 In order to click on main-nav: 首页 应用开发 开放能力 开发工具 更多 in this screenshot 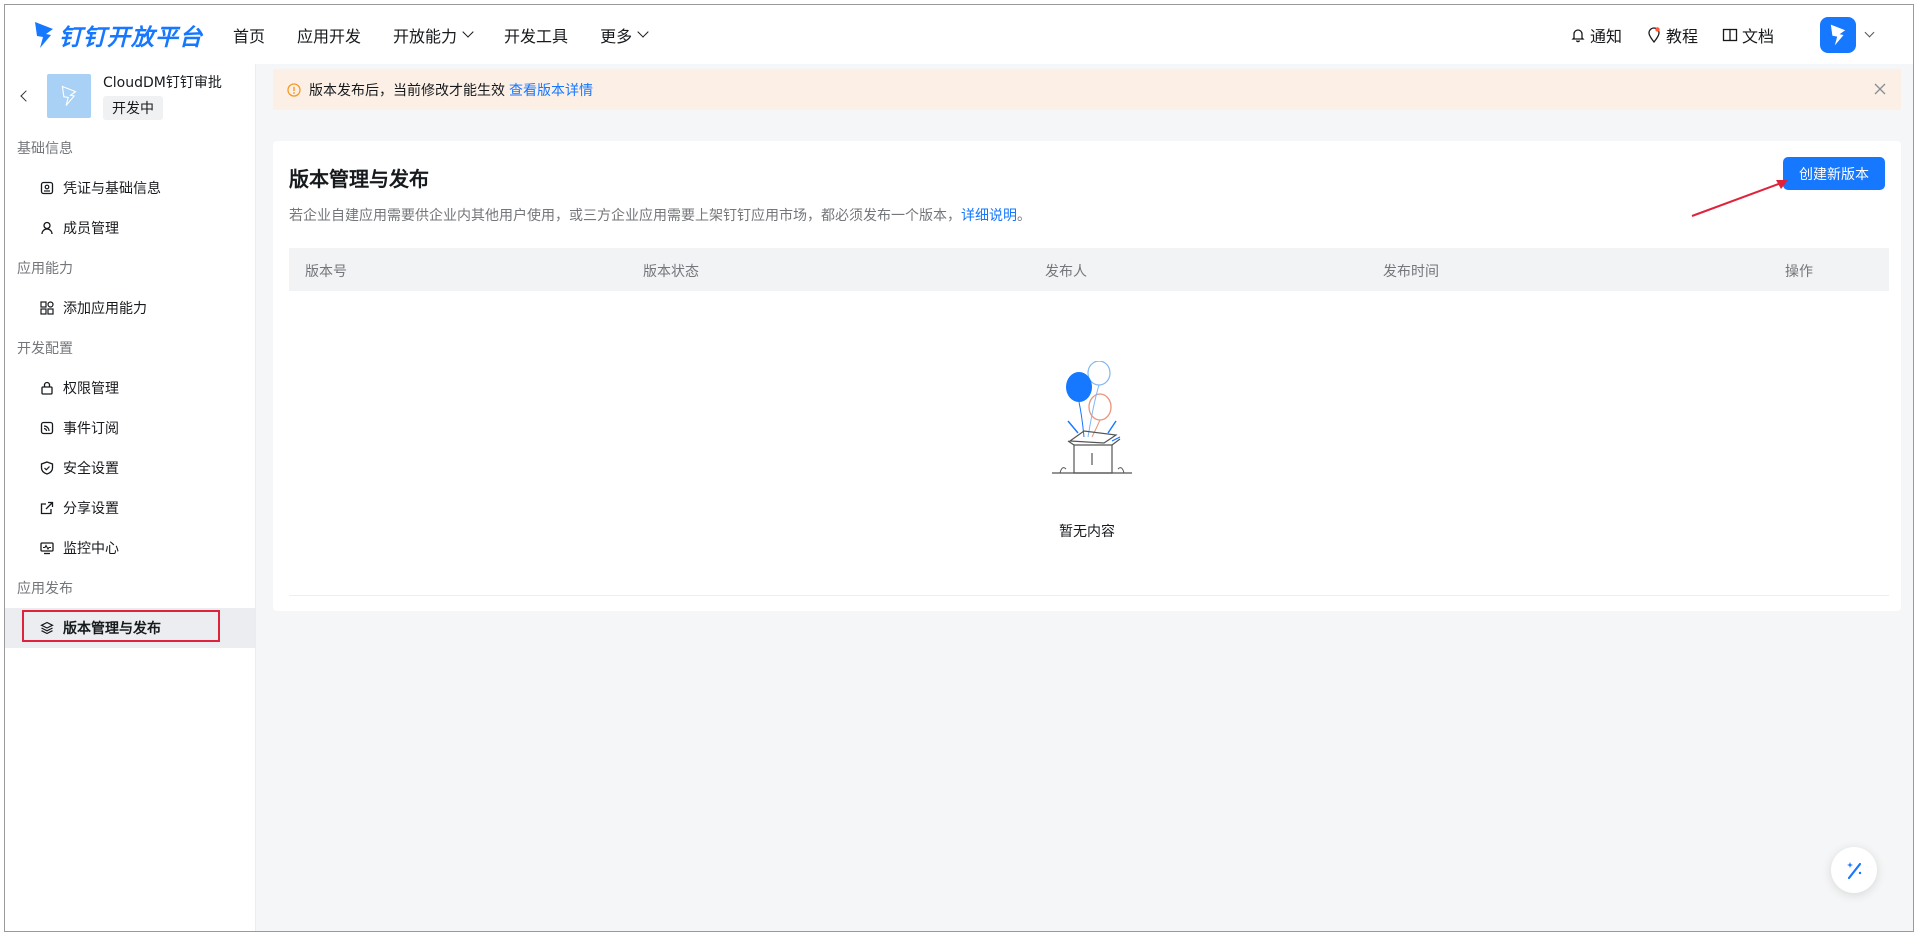, I will do `click(456, 35)`.